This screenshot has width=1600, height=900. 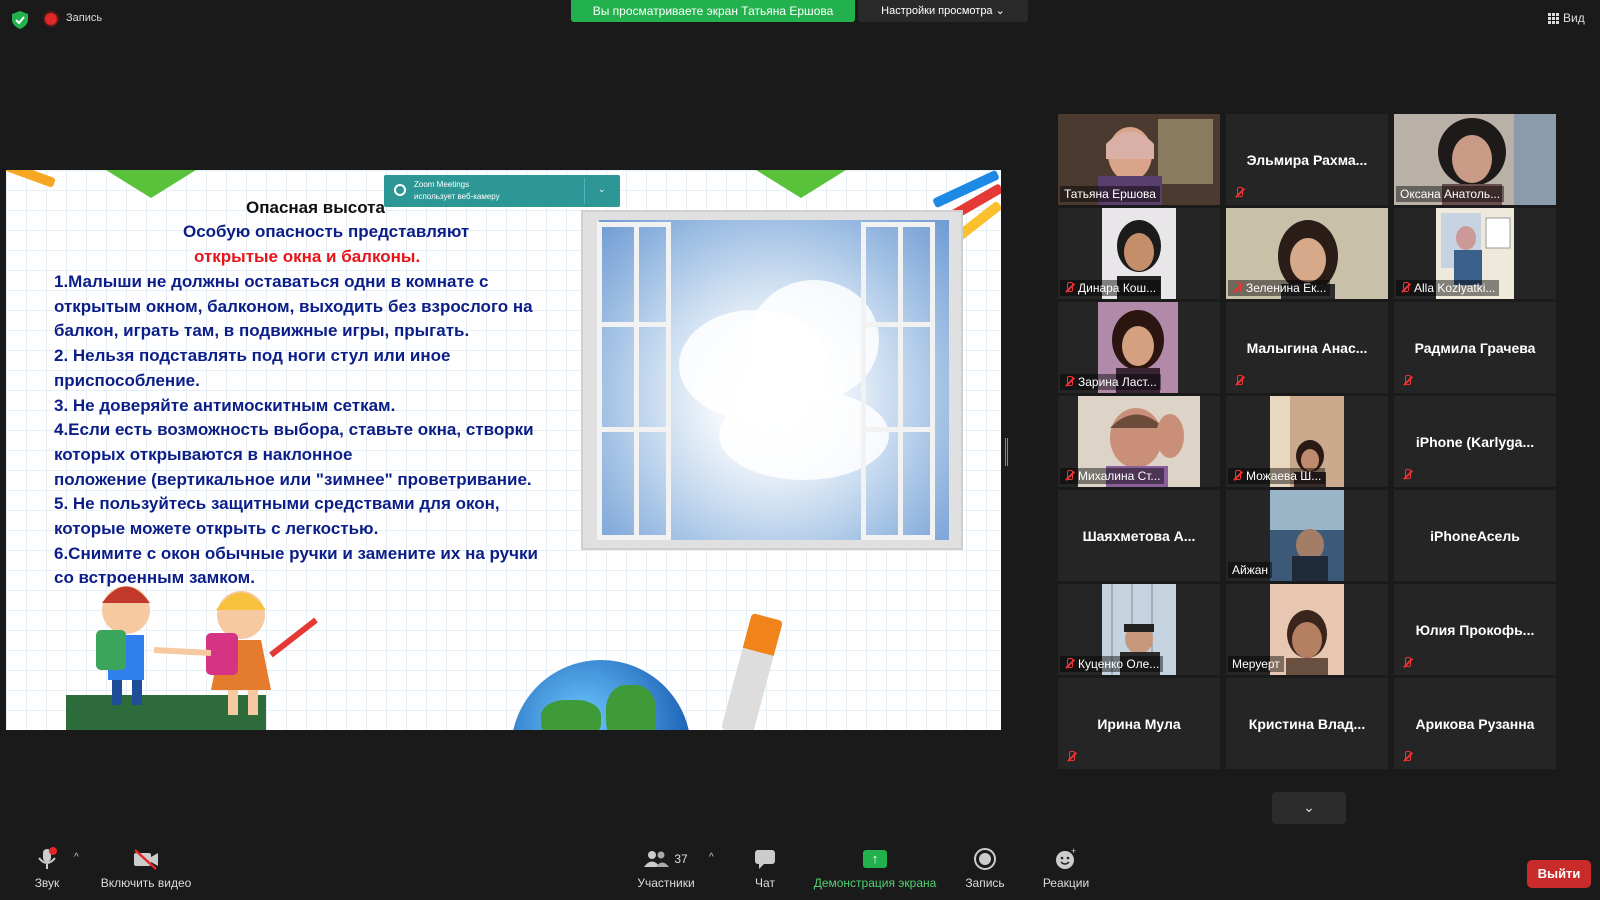 I want to click on recording-label: Запись, so click(x=84, y=18).